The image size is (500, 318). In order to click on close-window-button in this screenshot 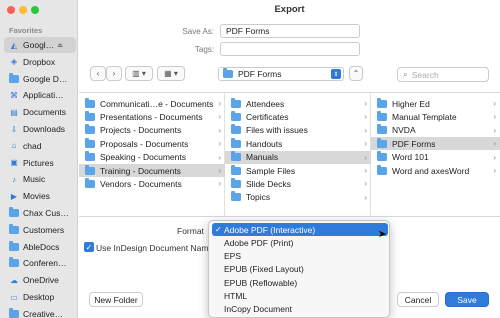, I will do `click(11, 10)`.